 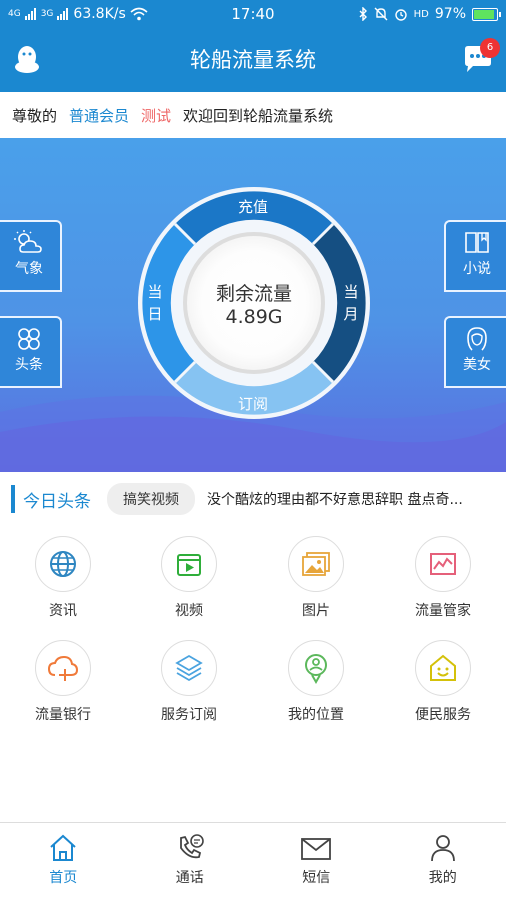 I want to click on tab-mine-label: 我的, so click(x=442, y=878).